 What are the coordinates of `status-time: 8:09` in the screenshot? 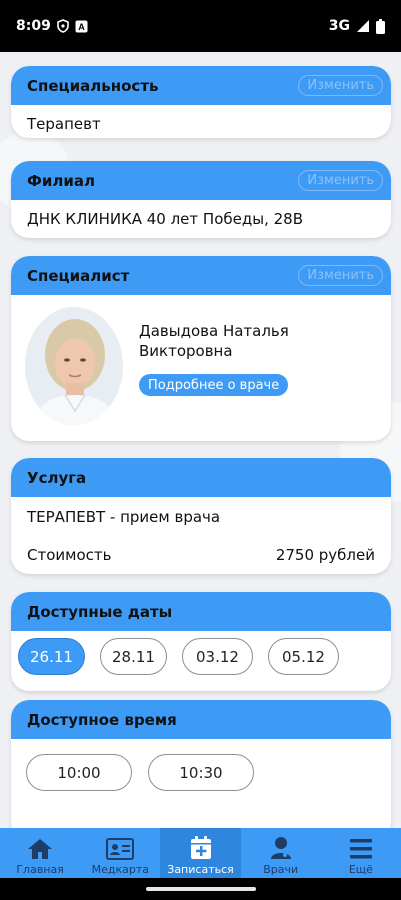 It's located at (33, 26).